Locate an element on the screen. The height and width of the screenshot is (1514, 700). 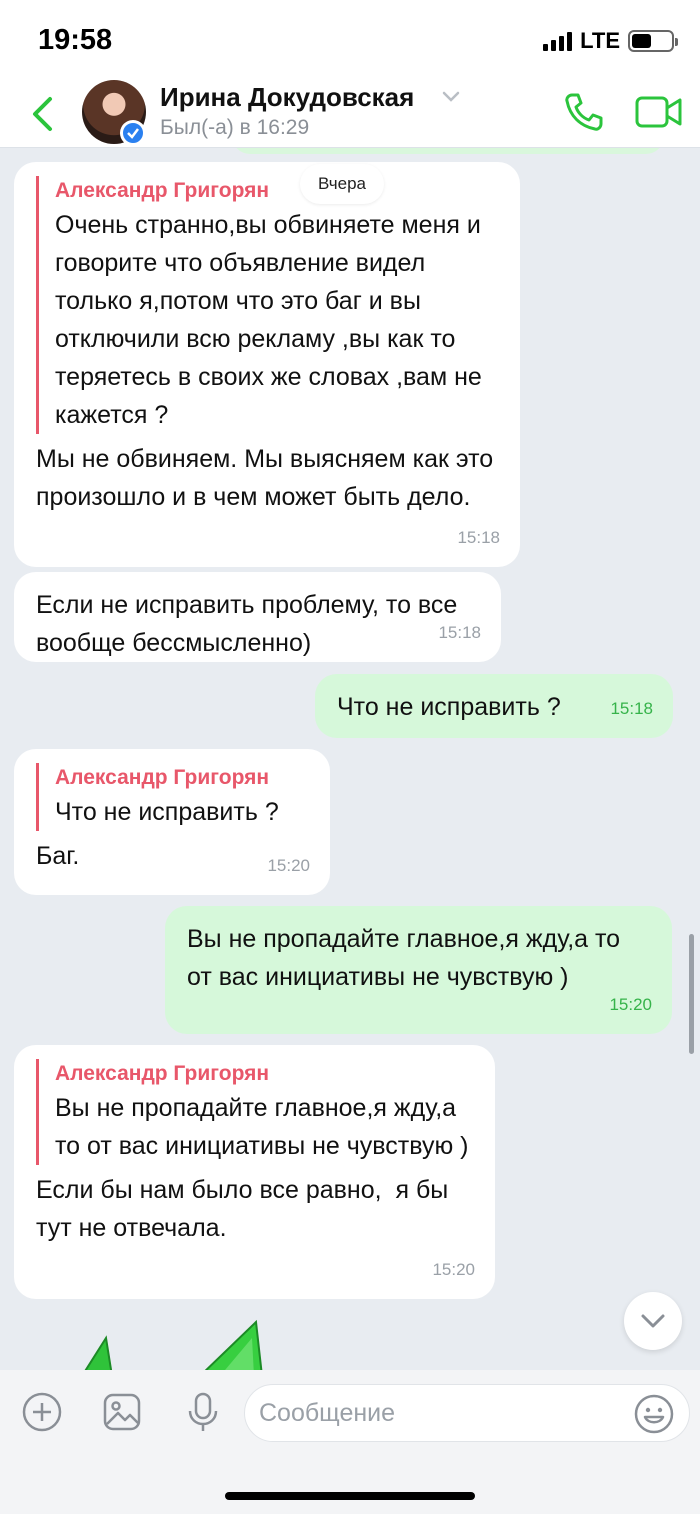
microphone-icon is located at coordinates (203, 1411).